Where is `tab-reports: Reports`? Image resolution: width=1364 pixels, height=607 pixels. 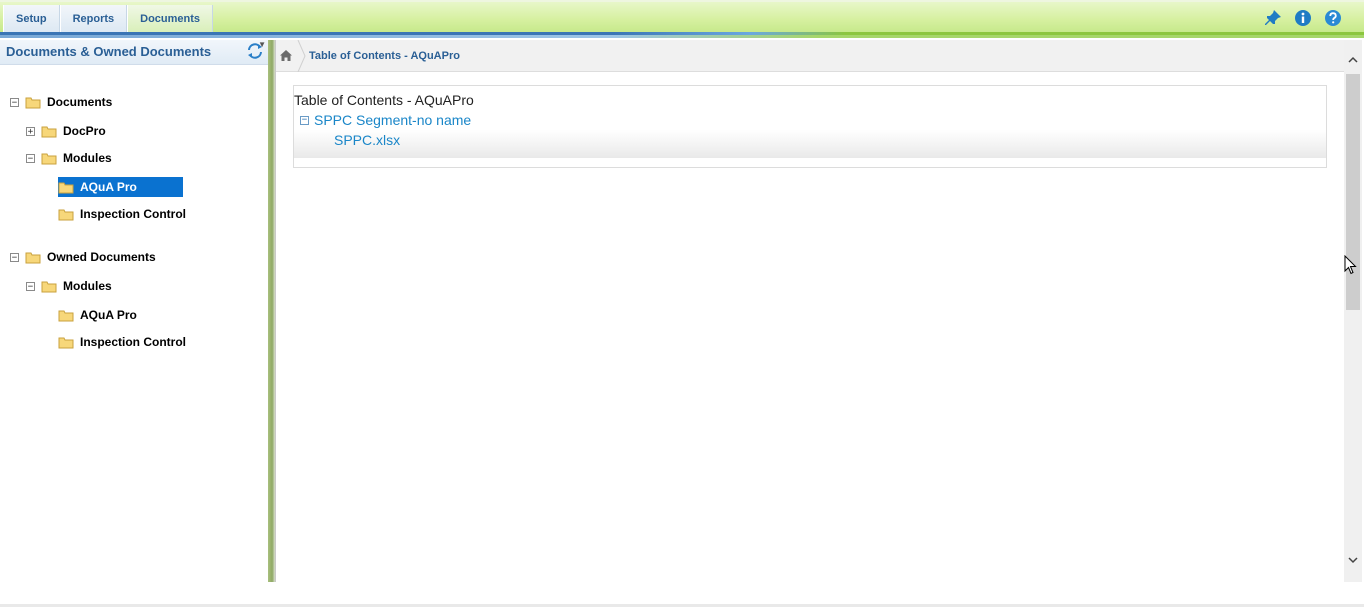
tab-reports: Reports is located at coordinates (93, 19).